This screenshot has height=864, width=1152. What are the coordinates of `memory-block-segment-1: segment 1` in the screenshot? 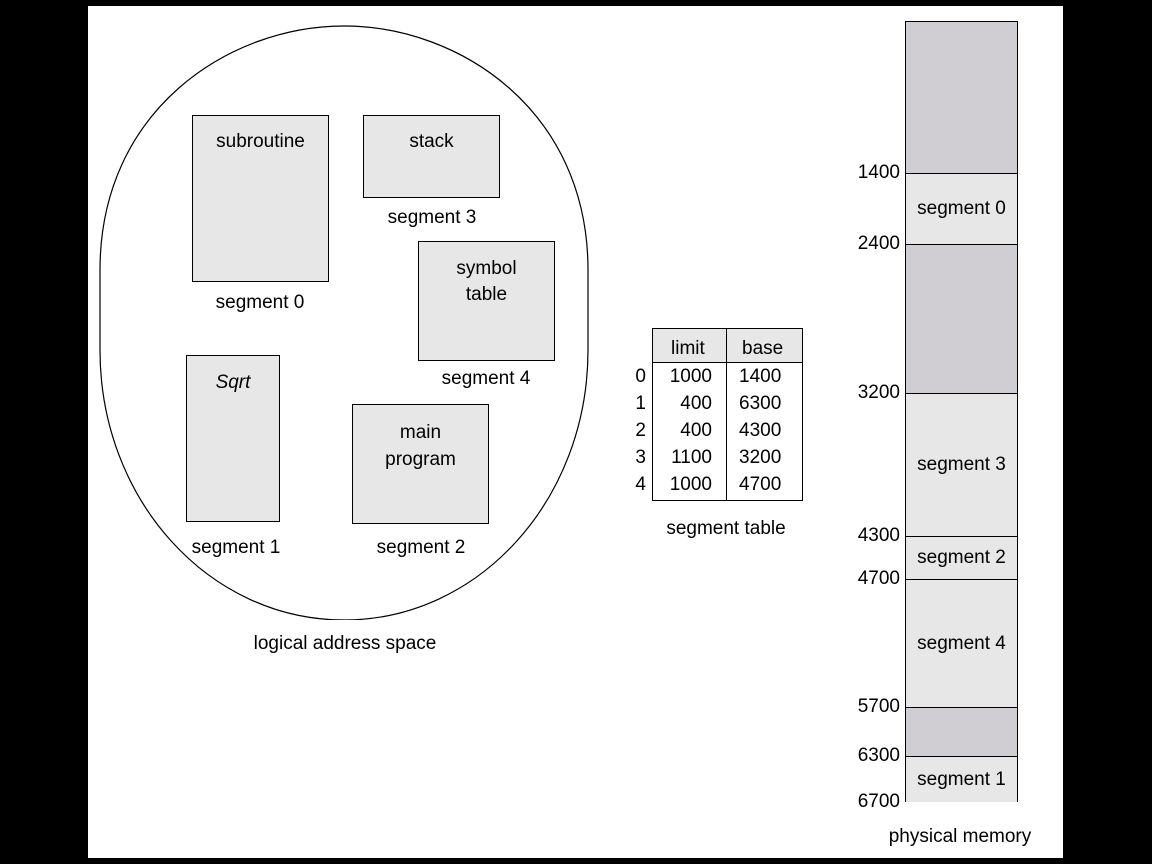 It's located at (961, 779).